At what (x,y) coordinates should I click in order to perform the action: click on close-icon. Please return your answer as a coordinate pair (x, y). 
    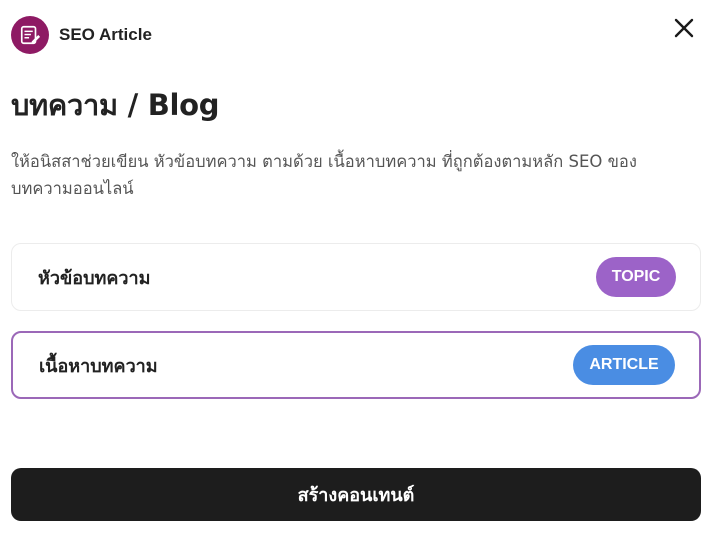
    Looking at the image, I should click on (684, 28).